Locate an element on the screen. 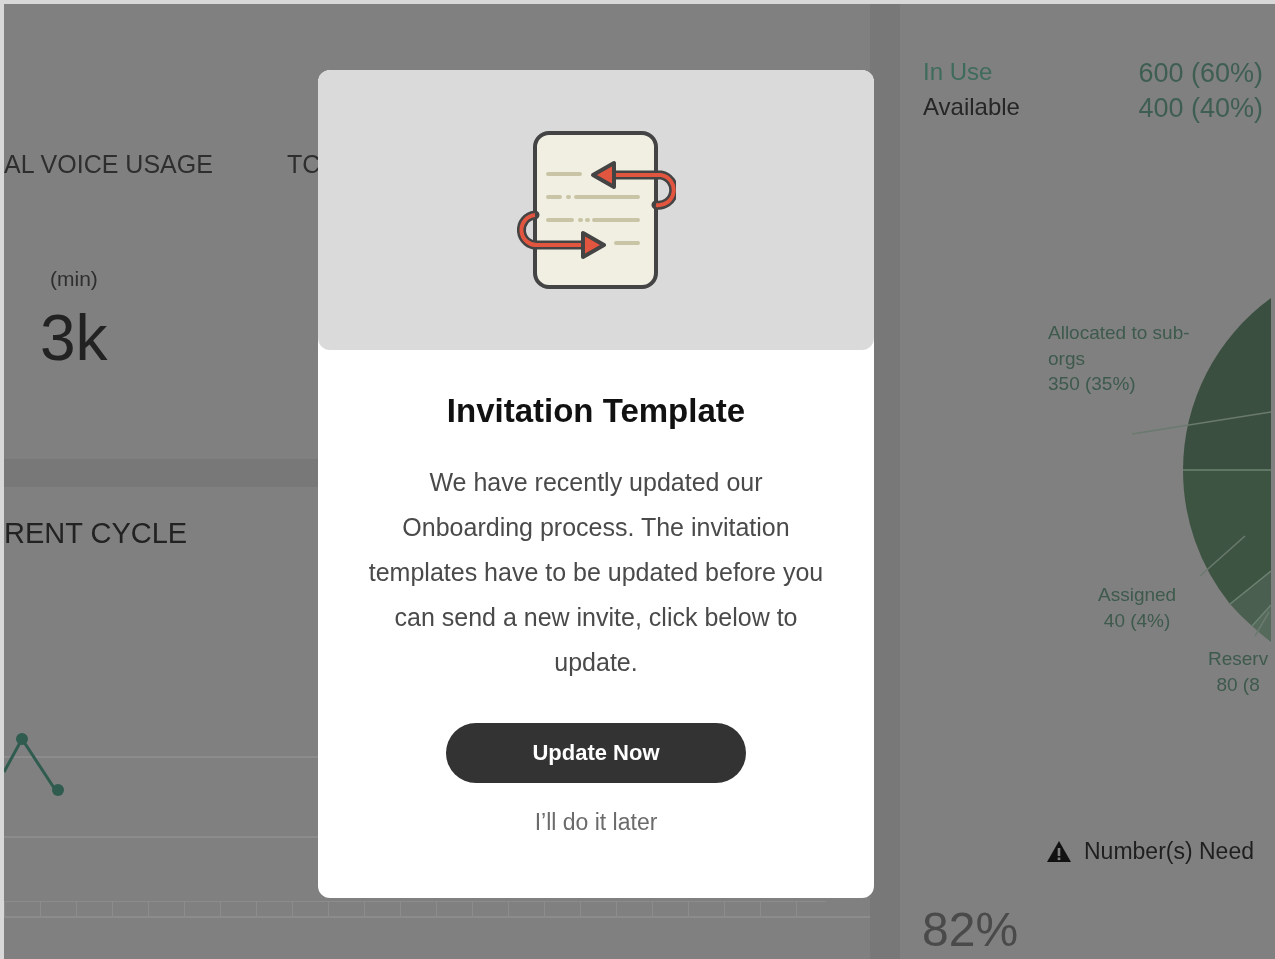 This screenshot has height=959, width=1275. tile-title: AL VOICE USAGE is located at coordinates (109, 164).